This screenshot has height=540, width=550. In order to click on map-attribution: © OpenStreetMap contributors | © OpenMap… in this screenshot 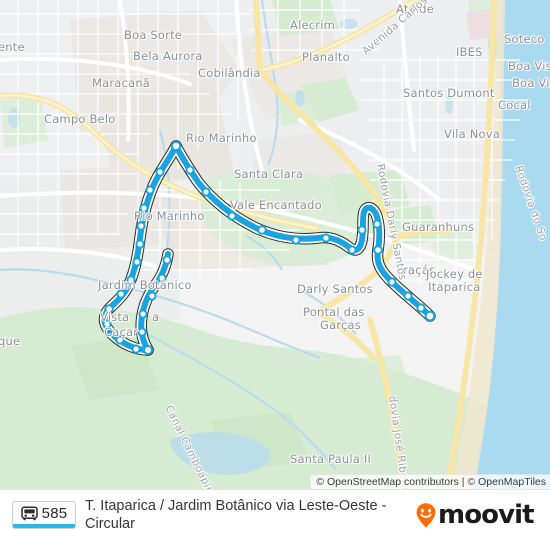, I will do `click(430, 481)`.